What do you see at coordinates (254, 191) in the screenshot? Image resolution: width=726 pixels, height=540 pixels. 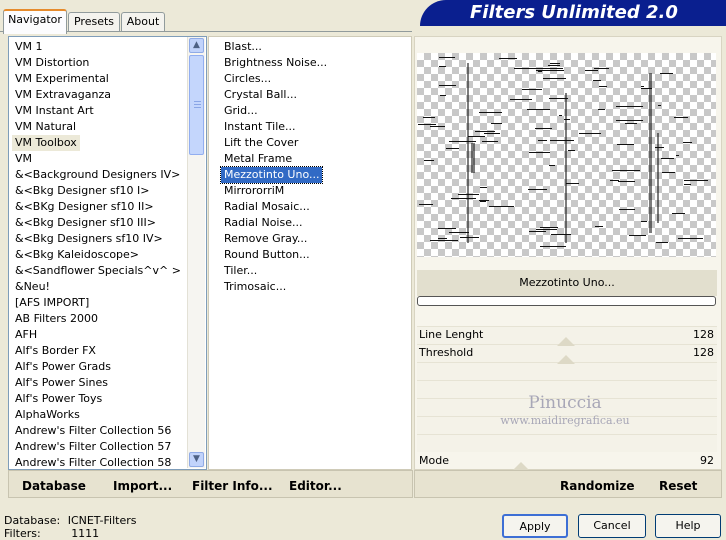 I see `filter-item: MirrororriM` at bounding box center [254, 191].